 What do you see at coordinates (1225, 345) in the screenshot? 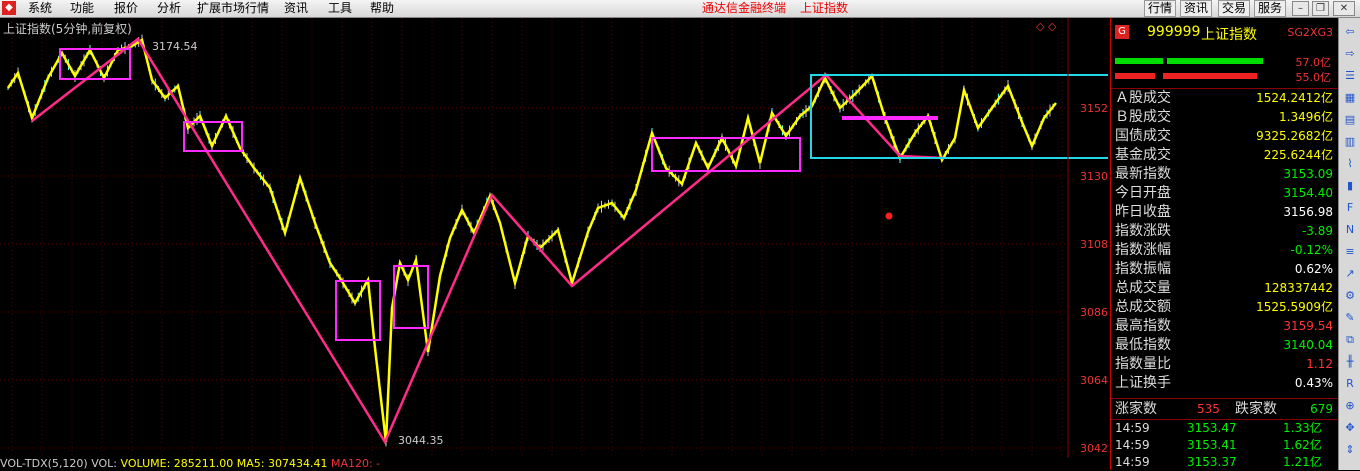
I see `stats-row: 最低指数 3140.04` at bounding box center [1225, 345].